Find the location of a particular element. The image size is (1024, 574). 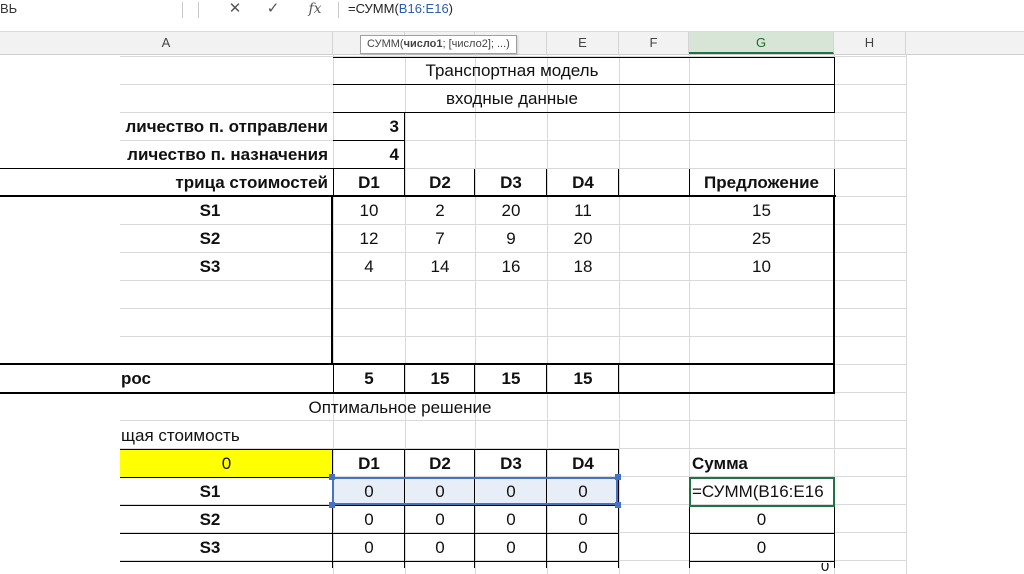

cost-cell: 4 is located at coordinates (369, 267).